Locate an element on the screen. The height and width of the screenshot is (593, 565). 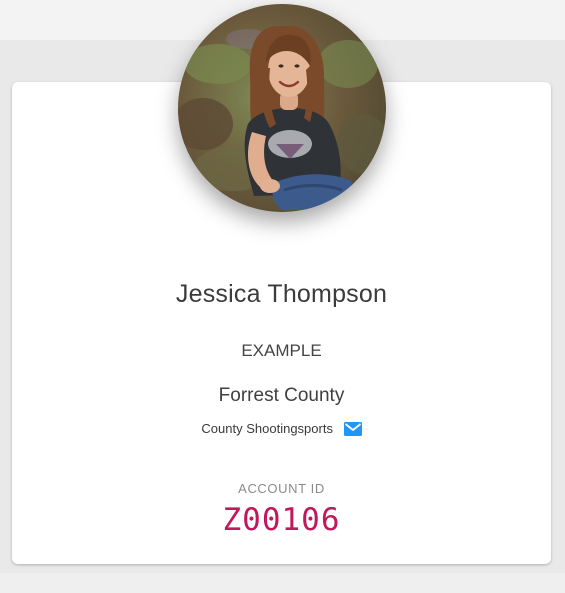
avatar is located at coordinates (282, 108).